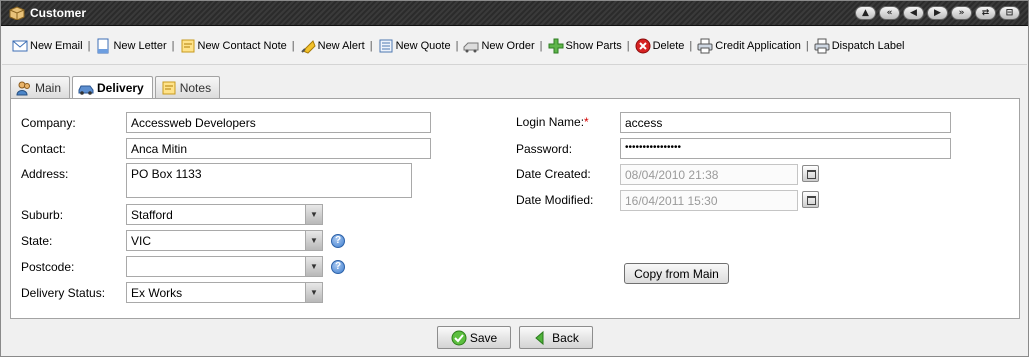 This screenshot has width=1029, height=357. What do you see at coordinates (668, 45) in the screenshot?
I see `delete-label: Delete` at bounding box center [668, 45].